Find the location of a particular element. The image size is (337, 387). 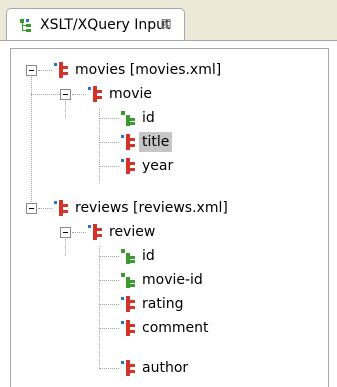

tree-item-movie-id: movie-id is located at coordinates (169, 281).